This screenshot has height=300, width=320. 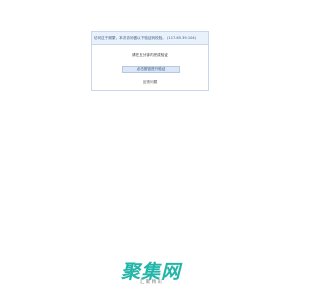 What do you see at coordinates (150, 55) in the screenshot?
I see `notice-prompt: 请在五分钟内完成验证` at bounding box center [150, 55].